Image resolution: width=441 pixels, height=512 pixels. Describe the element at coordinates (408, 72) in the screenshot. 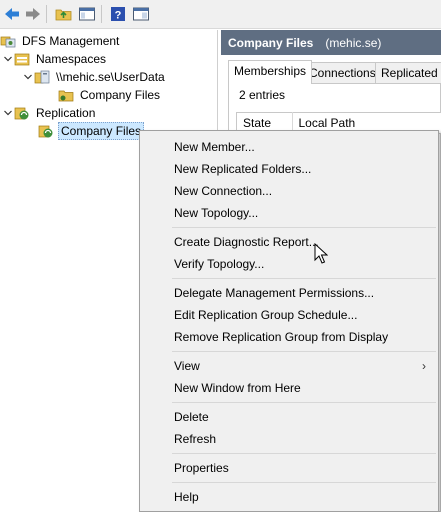

I see `tab-replicated-folders: Replicated Fo` at that location.